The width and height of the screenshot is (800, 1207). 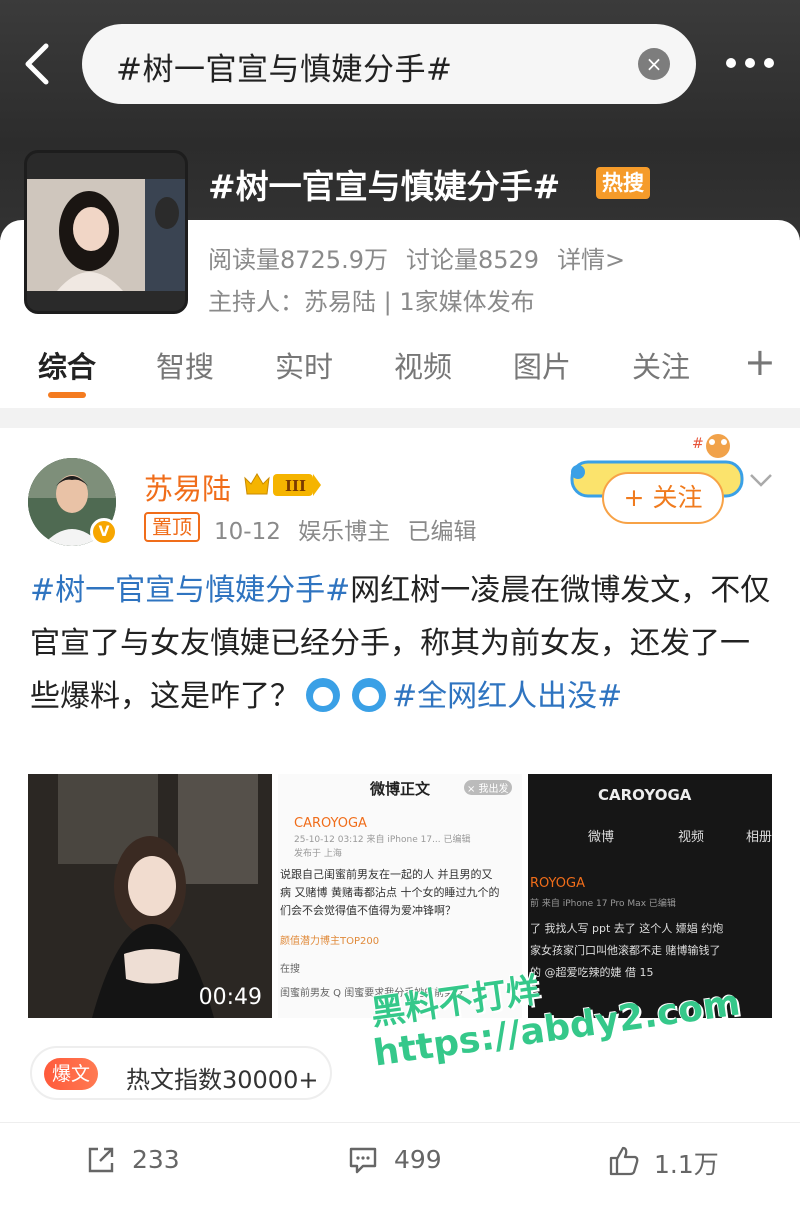 What do you see at coordinates (507, 696) in the screenshot?
I see `hashtag-celebrity-link: #全网红人出没#` at bounding box center [507, 696].